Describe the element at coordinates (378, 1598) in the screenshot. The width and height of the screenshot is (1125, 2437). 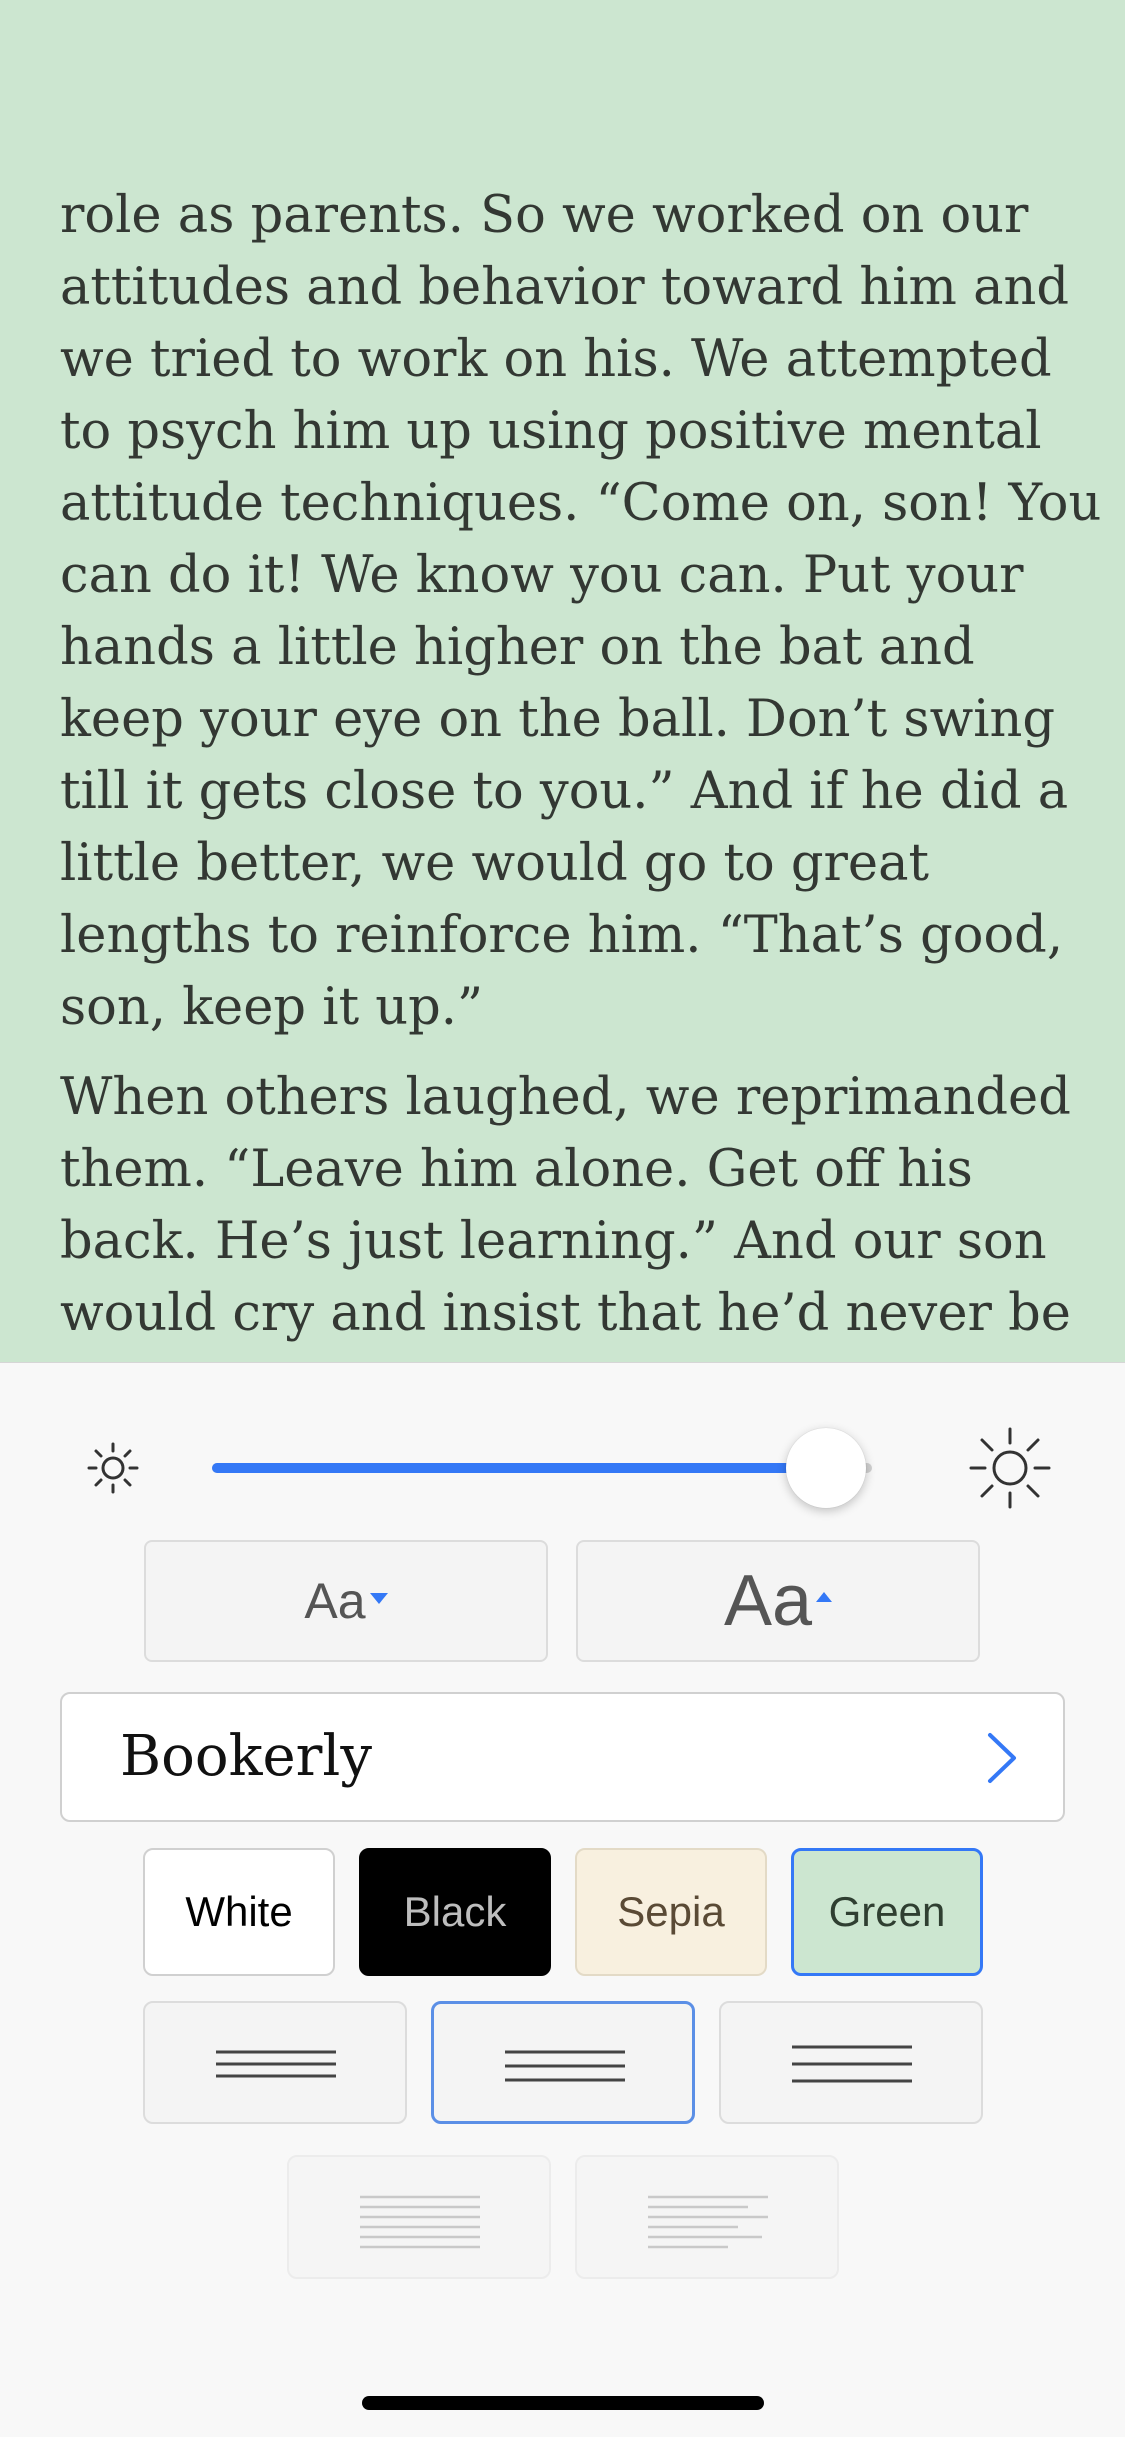
I see `caret-down-icon` at that location.